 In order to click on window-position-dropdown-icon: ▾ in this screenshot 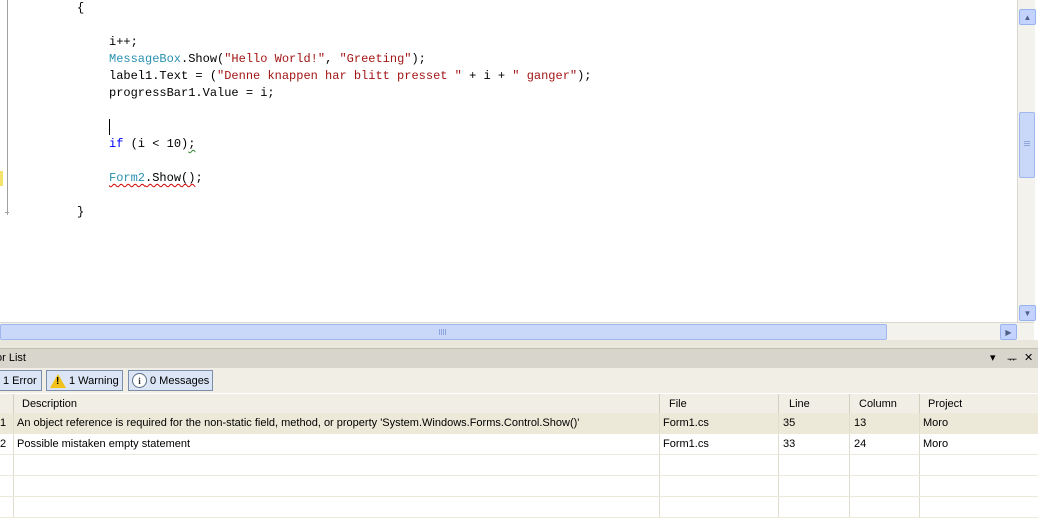, I will do `click(993, 357)`.